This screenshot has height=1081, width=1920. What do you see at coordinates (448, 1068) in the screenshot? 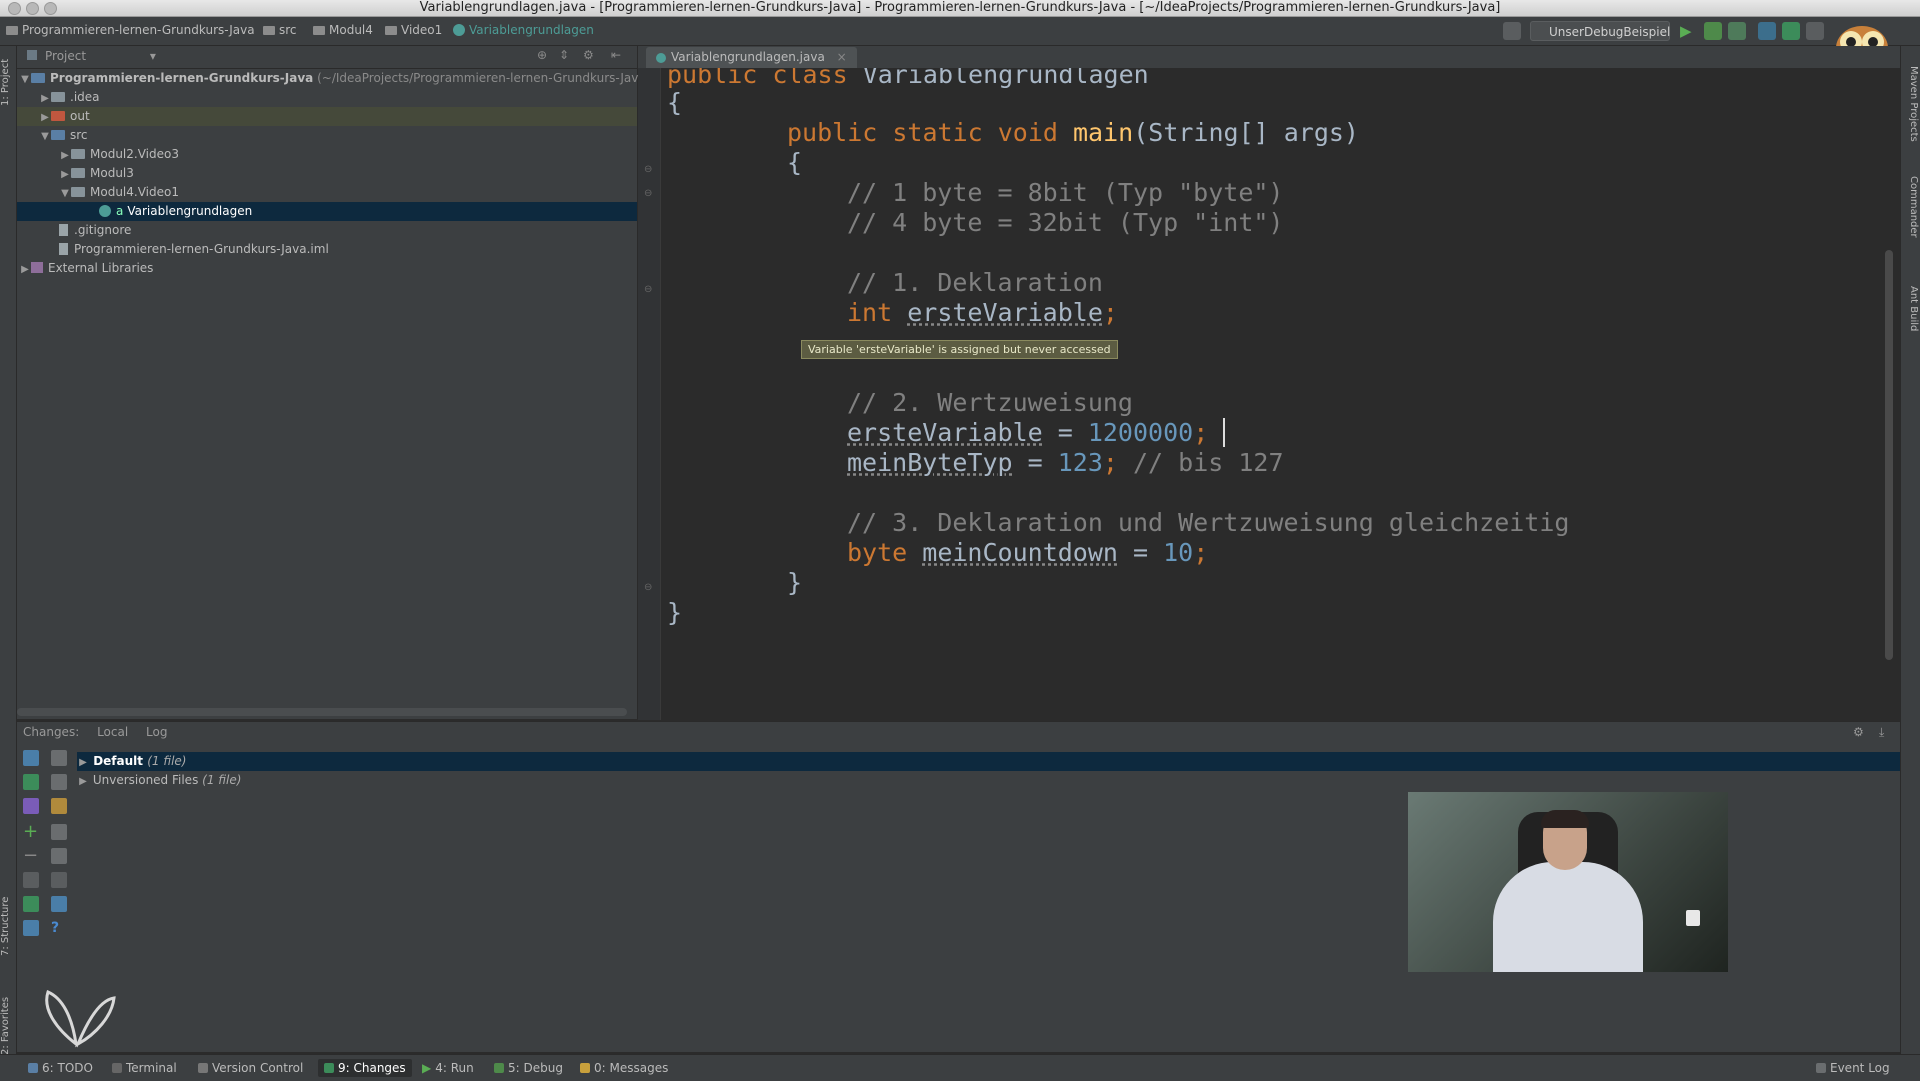
I see `run-tool-button: ▶ 4: Run` at bounding box center [448, 1068].